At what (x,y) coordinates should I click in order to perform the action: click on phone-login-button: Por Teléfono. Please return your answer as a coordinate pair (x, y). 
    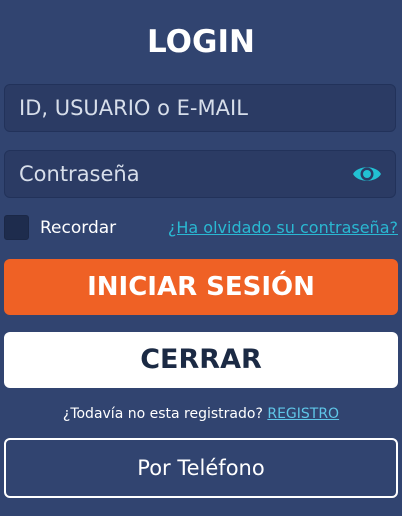
    Looking at the image, I should click on (201, 468).